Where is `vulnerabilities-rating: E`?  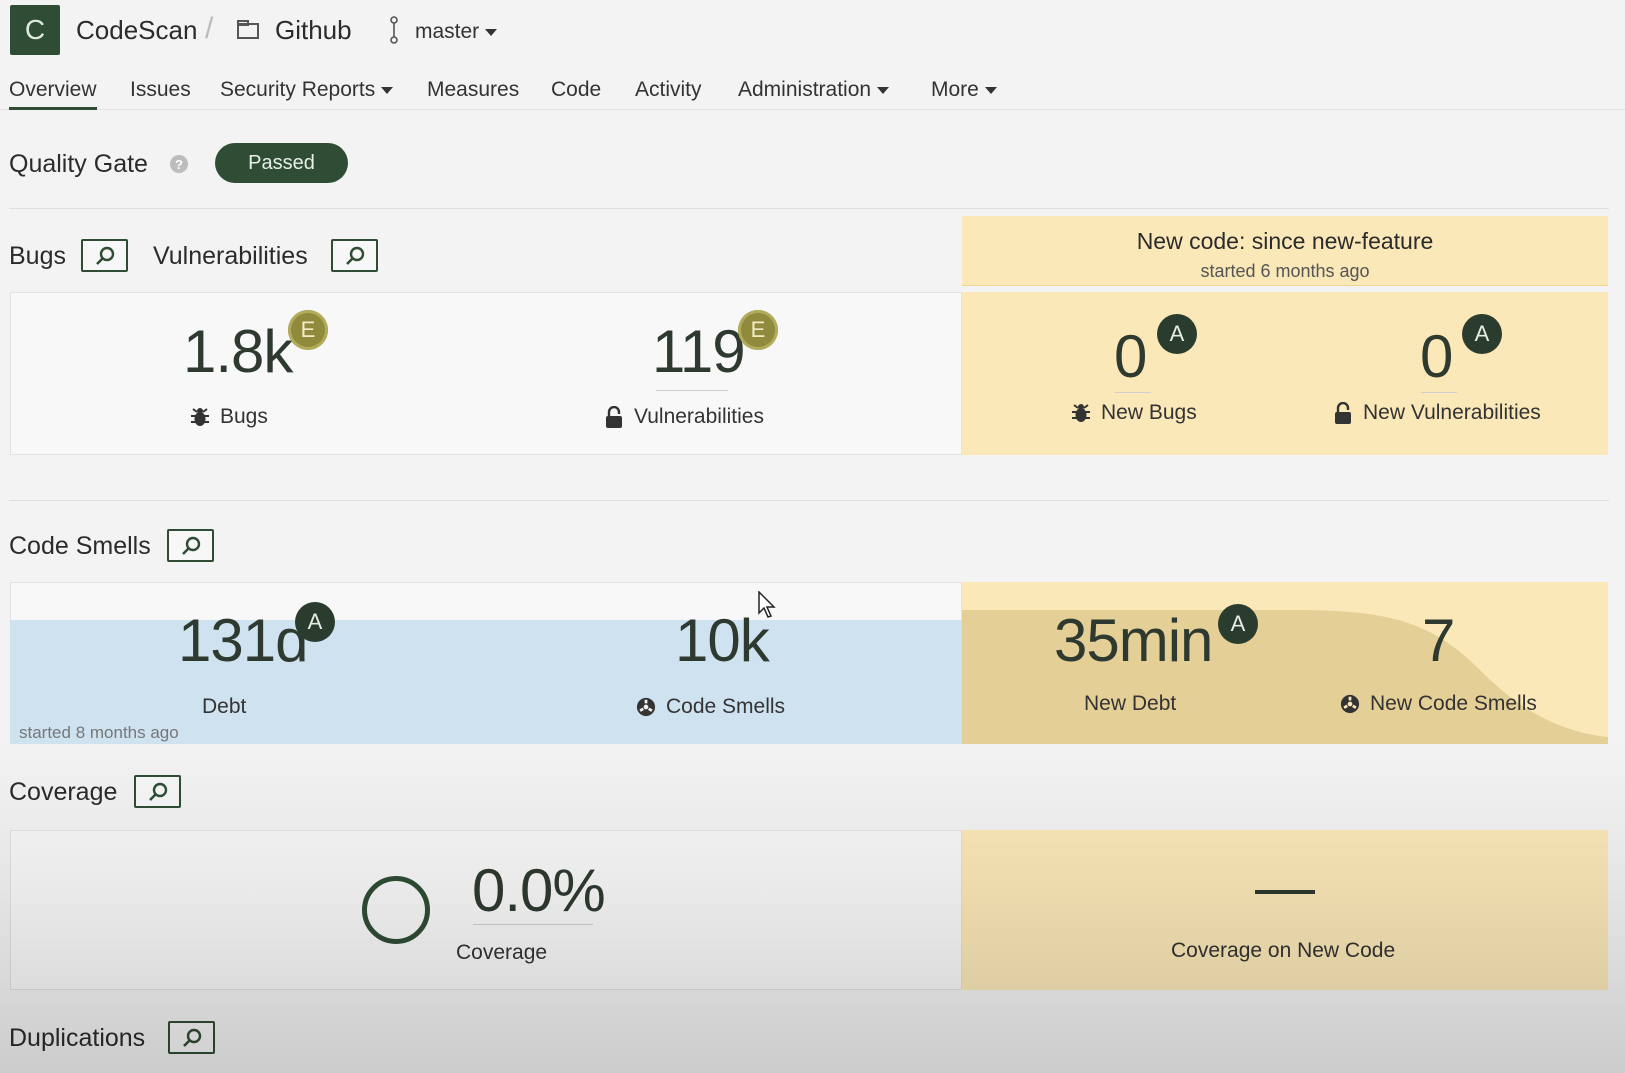
vulnerabilities-rating: E is located at coordinates (758, 330).